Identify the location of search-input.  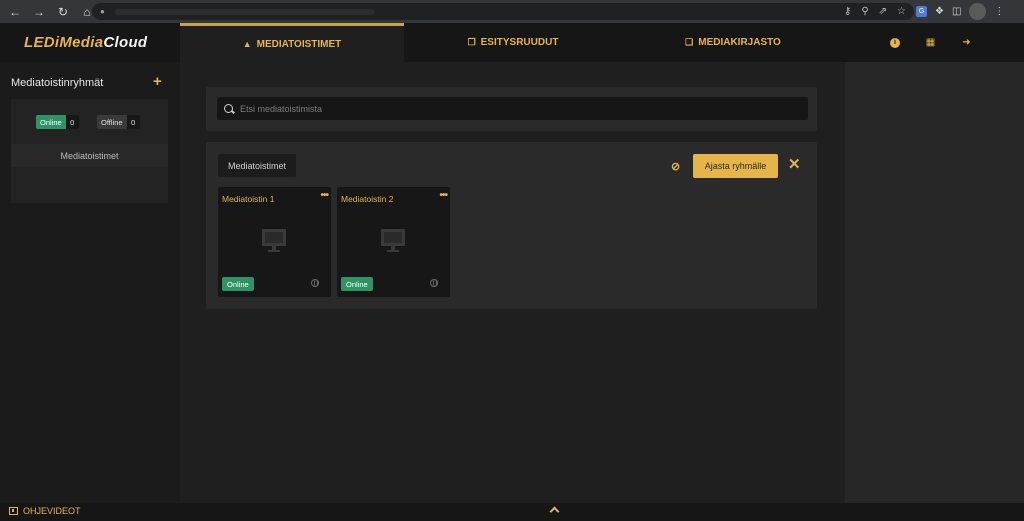
(490, 108).